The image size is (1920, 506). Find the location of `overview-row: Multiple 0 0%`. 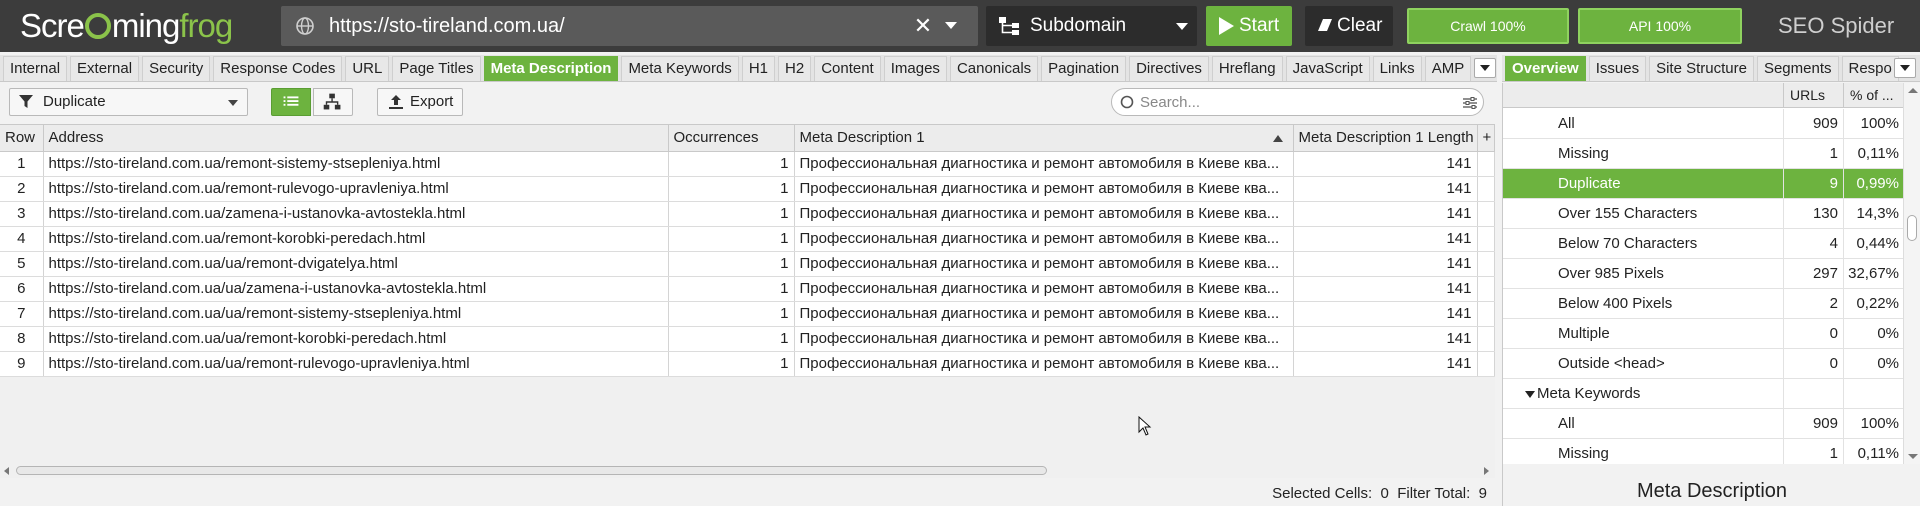

overview-row: Multiple 0 0% is located at coordinates (1703, 334).